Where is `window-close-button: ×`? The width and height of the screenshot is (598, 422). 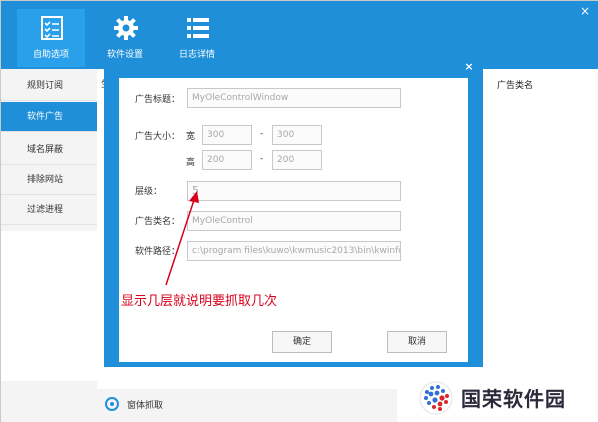 window-close-button: × is located at coordinates (585, 11).